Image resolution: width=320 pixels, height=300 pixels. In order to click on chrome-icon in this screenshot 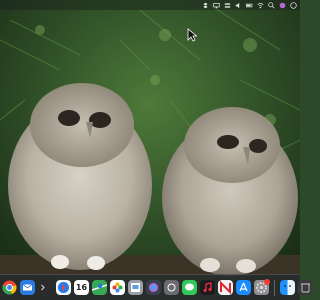, I will do `click(9, 287)`.